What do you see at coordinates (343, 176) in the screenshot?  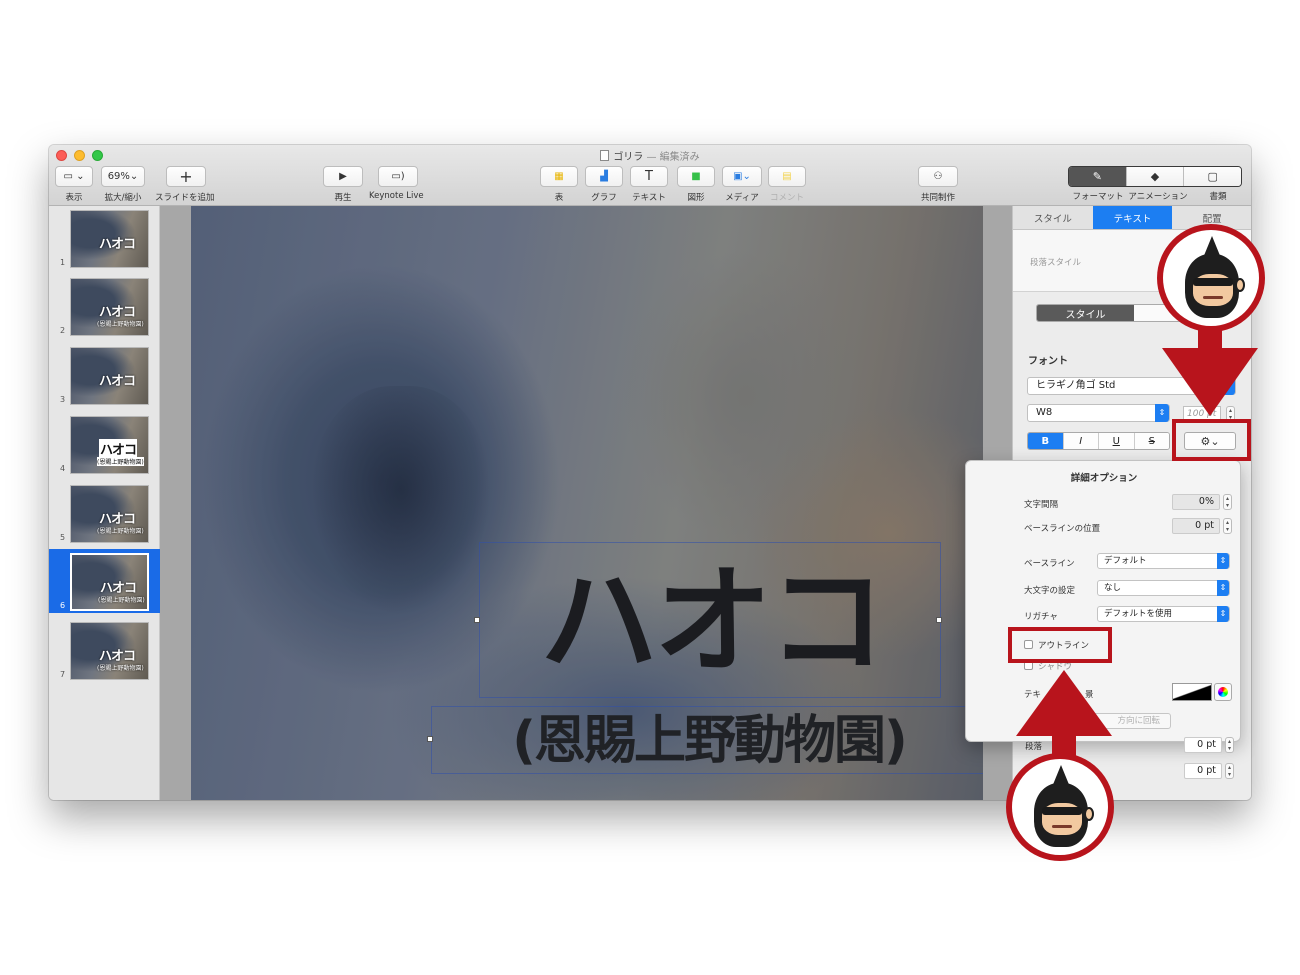 I see `play-icon: ▶` at bounding box center [343, 176].